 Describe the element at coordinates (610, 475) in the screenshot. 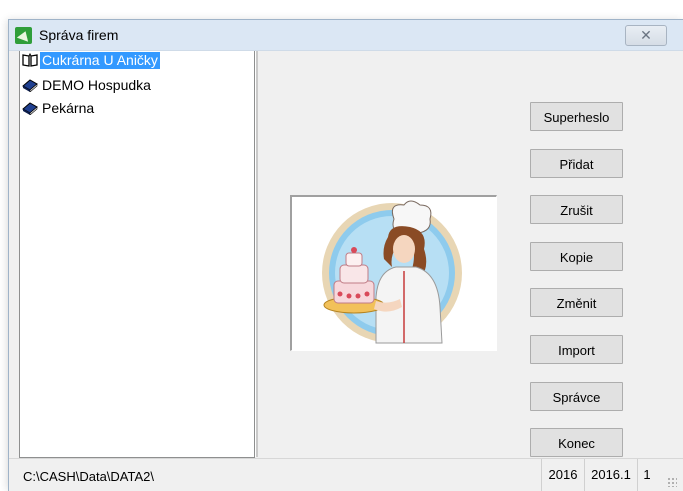

I see `version-status: 2016.1` at that location.